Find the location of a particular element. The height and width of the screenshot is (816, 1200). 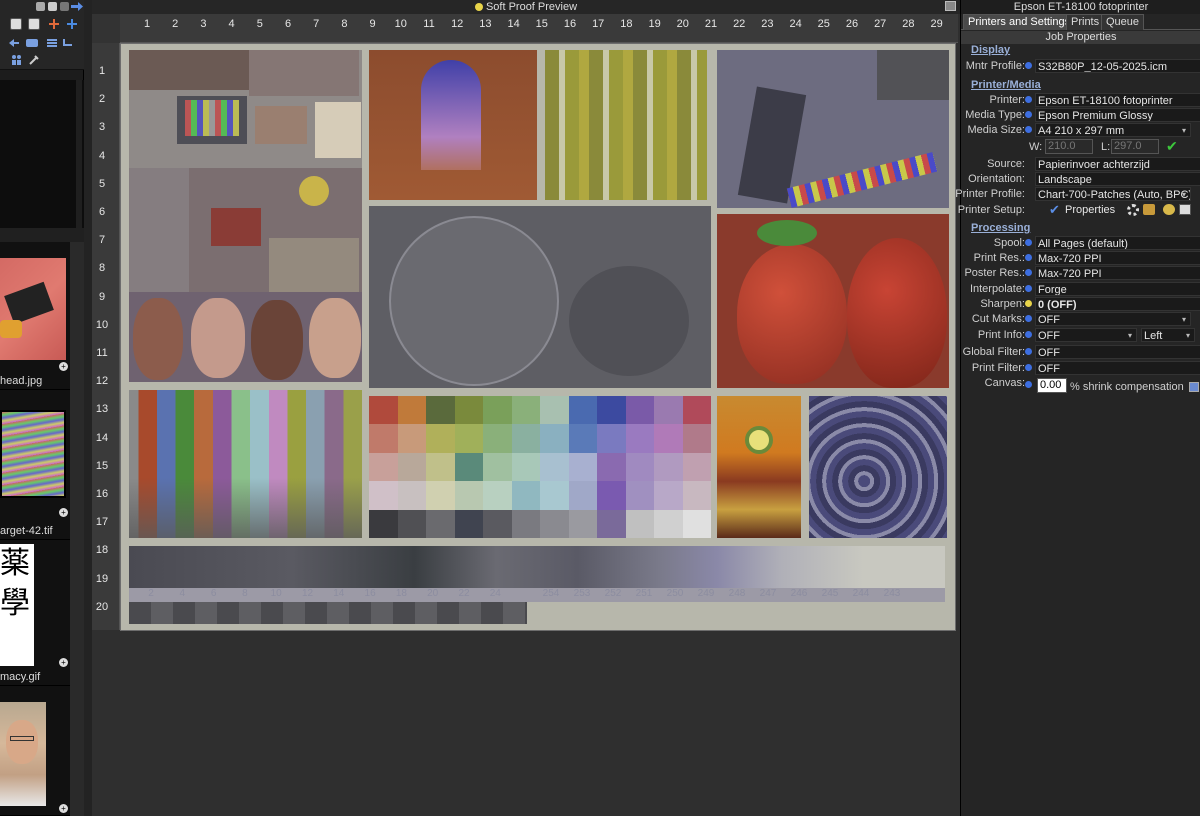

next-arrow-icon is located at coordinates (77, 6).